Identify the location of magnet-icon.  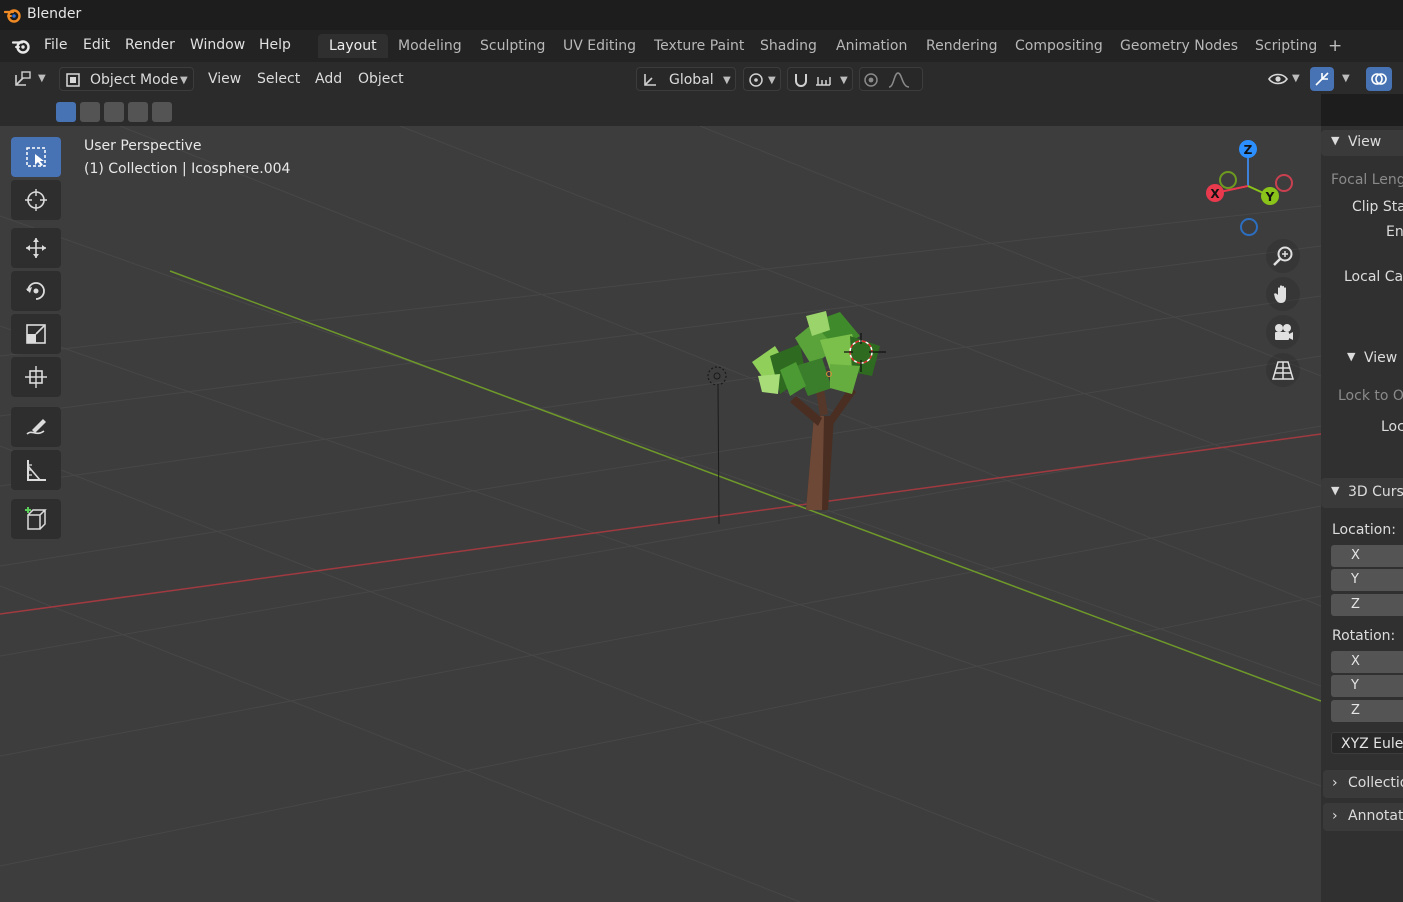
(801, 80).